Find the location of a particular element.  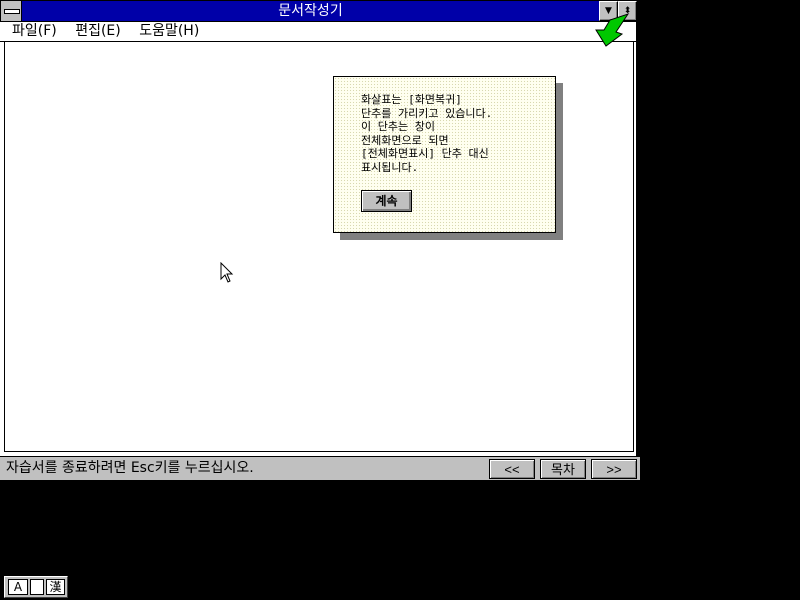

ime-width-mode-button is located at coordinates (37, 587).